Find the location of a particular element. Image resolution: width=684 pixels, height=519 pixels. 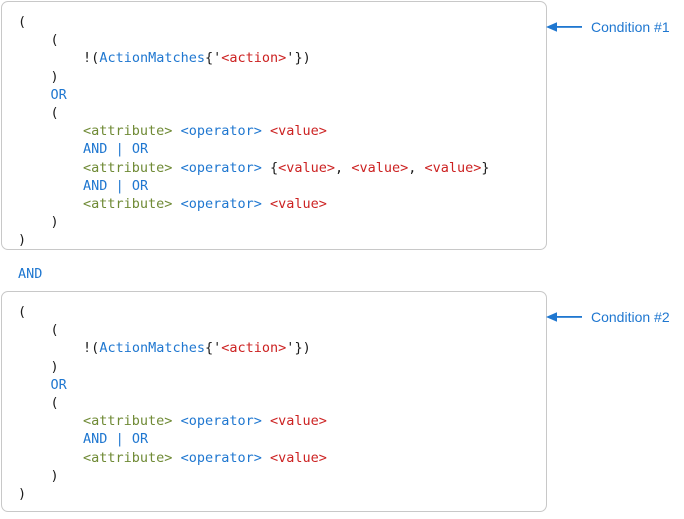

callout-condition-1: Condition #1 is located at coordinates (608, 27).